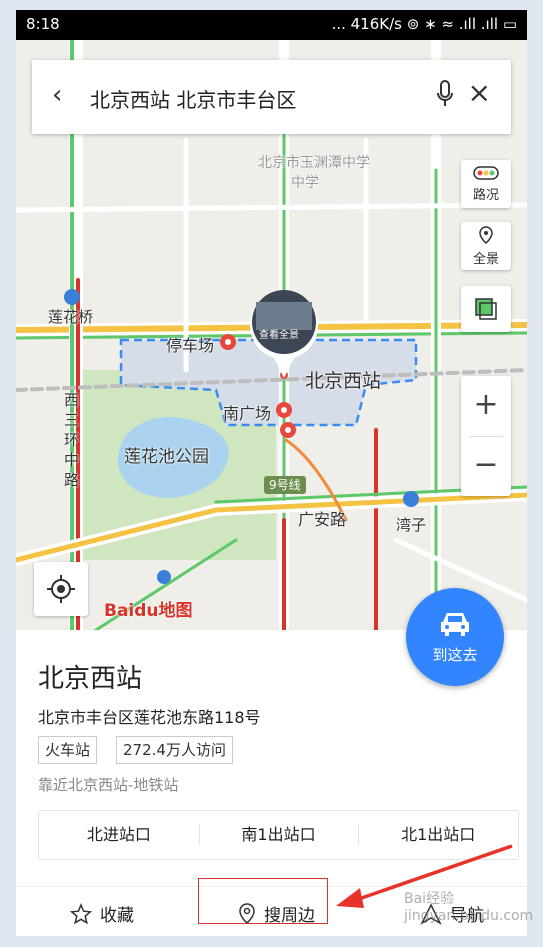 The height and width of the screenshot is (947, 543). I want to click on locate-icon, so click(61, 589).